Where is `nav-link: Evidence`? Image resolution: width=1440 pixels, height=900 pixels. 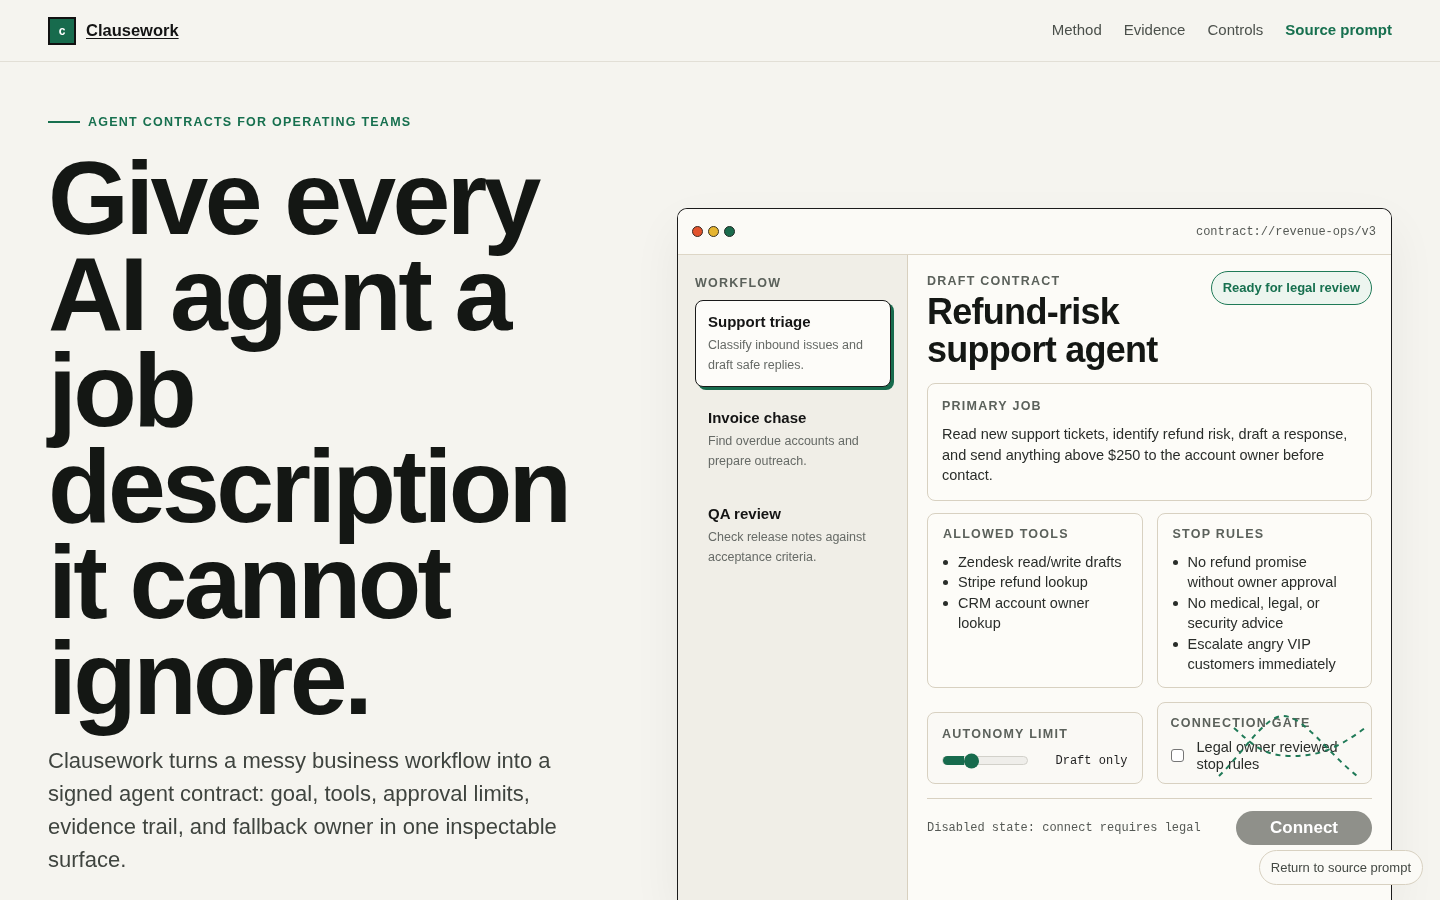
nav-link: Evidence is located at coordinates (1154, 30).